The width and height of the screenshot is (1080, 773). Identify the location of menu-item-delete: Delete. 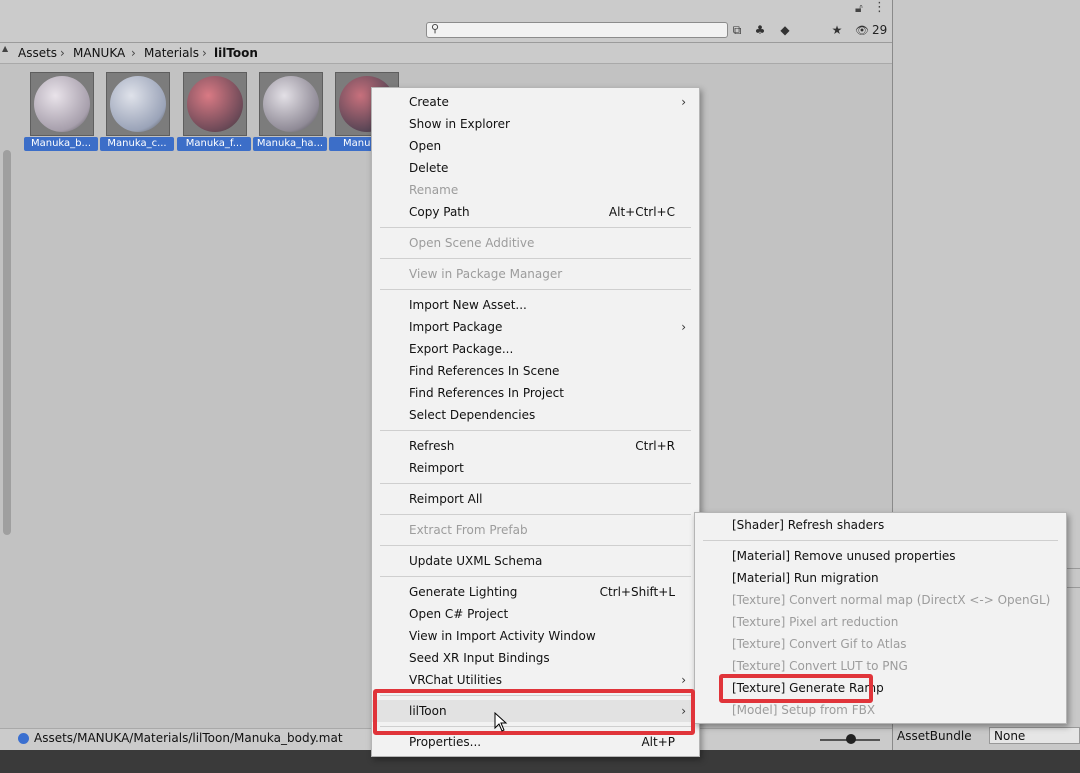
(535, 168).